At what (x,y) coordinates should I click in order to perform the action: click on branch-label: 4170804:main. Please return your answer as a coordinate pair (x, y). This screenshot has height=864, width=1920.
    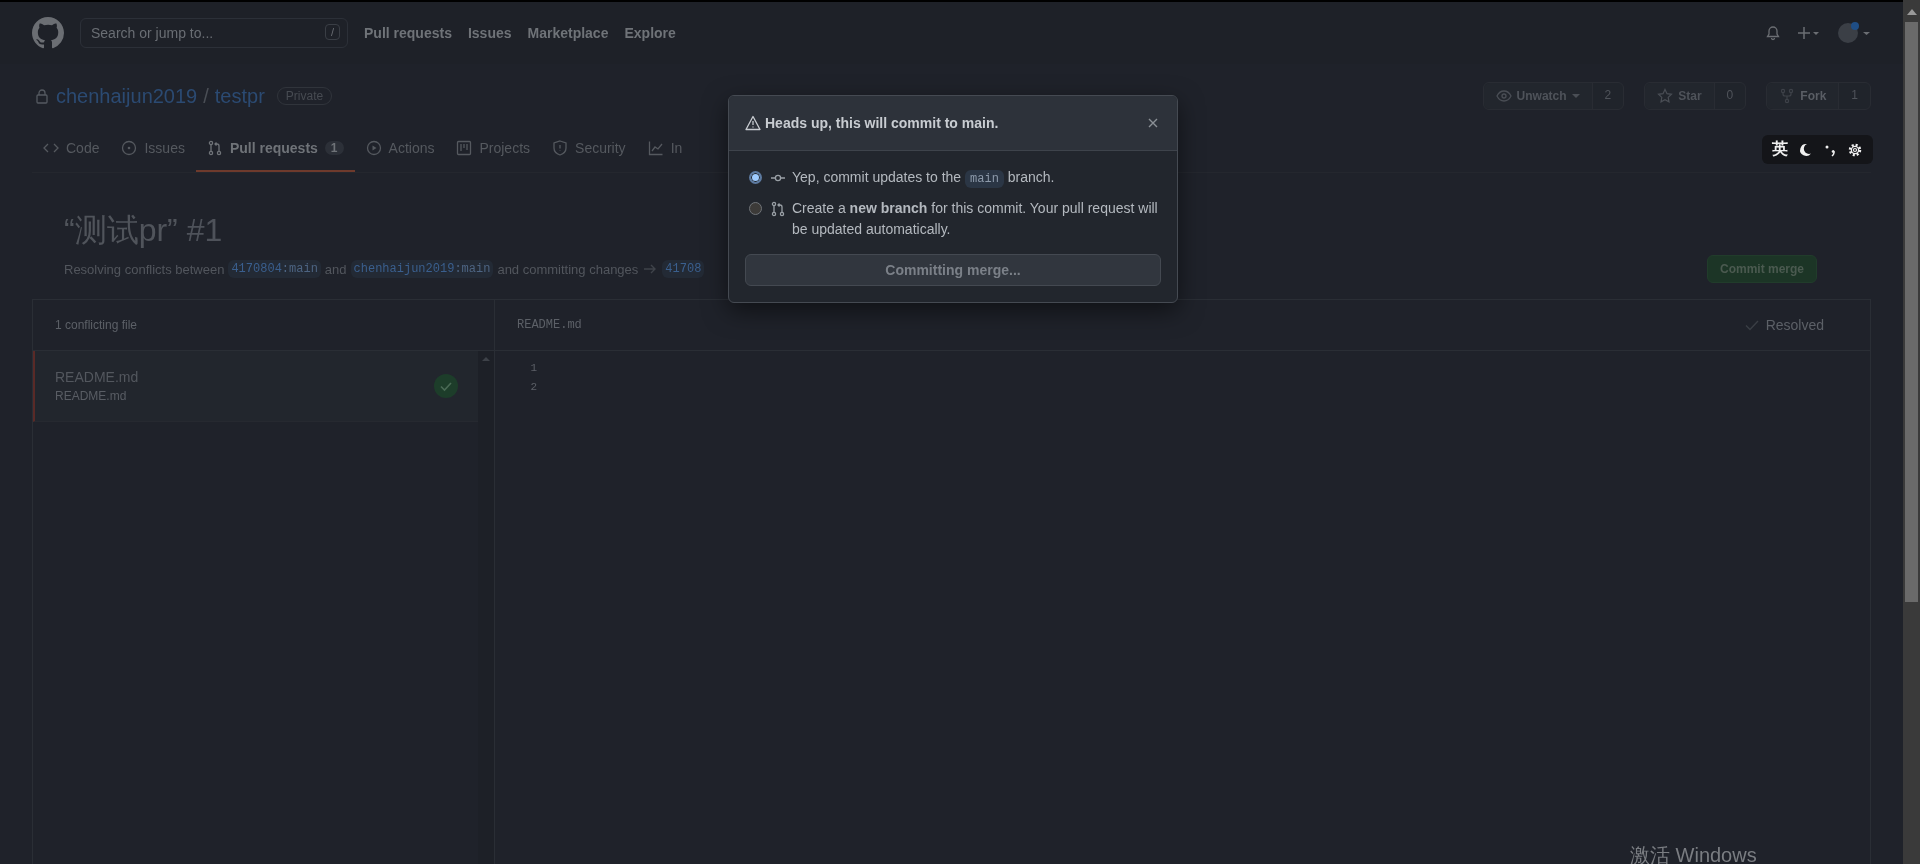
    Looking at the image, I should click on (274, 269).